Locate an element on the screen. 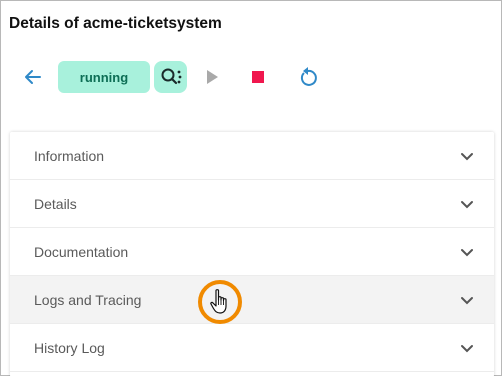  section-information: Information is located at coordinates (252, 156).